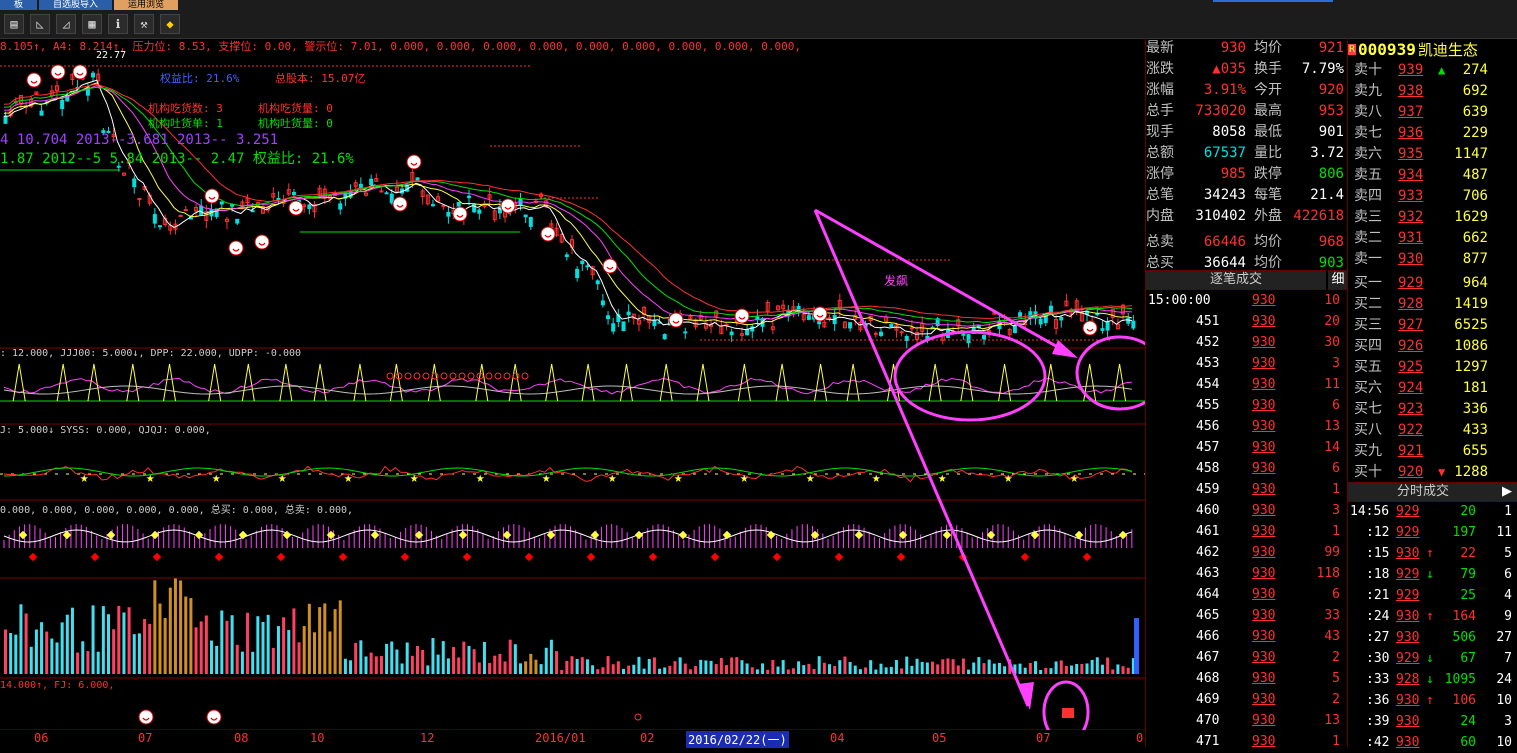 This screenshot has height=753, width=1517. What do you see at coordinates (19, 5) in the screenshot?
I see `tab-board: 板` at bounding box center [19, 5].